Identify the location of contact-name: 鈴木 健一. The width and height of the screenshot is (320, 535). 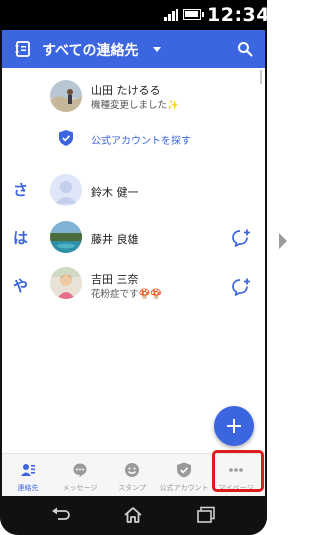
(115, 192).